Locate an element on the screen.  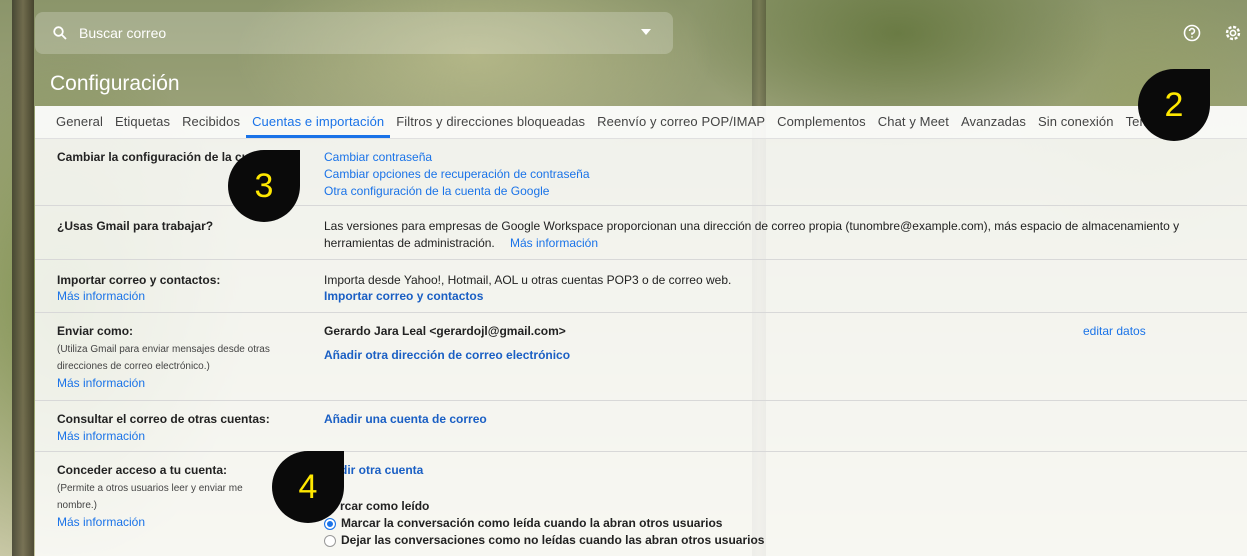
tab-filters: Filtros y direcciones bloqueadas is located at coordinates (490, 122).